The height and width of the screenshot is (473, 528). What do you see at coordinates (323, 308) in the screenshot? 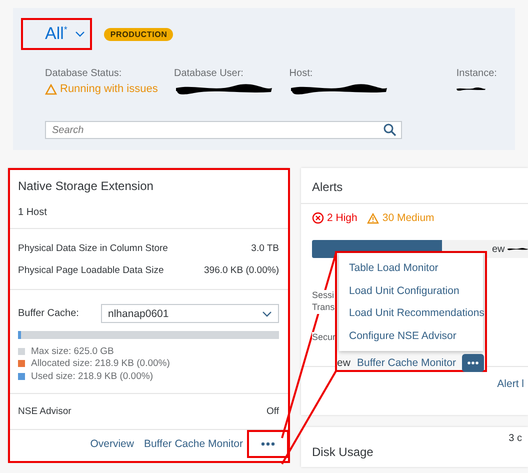
I see `row-label: Trans` at bounding box center [323, 308].